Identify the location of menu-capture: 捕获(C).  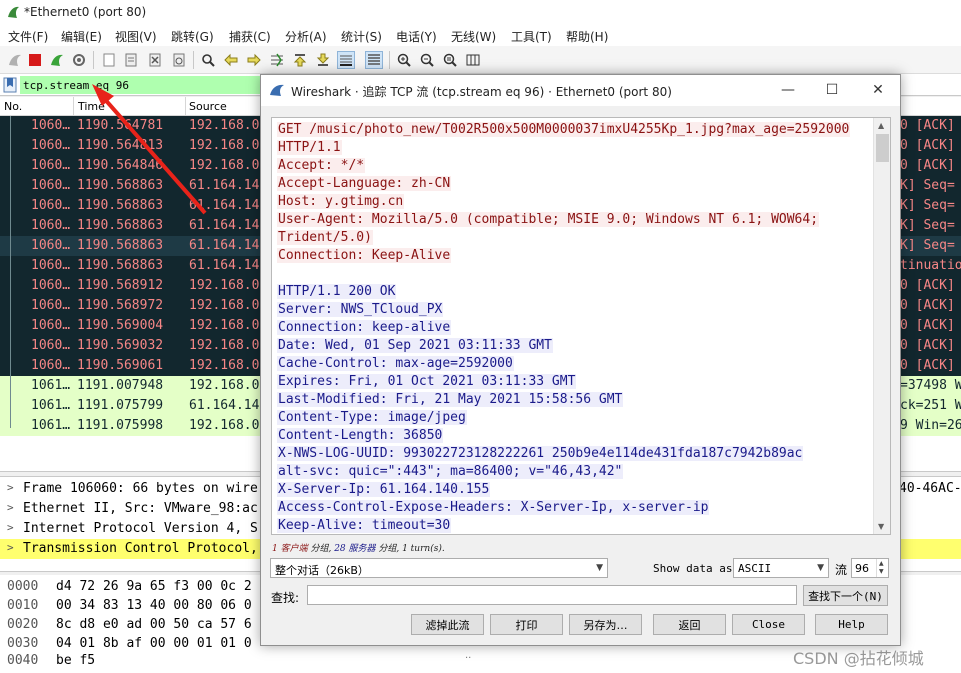
(250, 36).